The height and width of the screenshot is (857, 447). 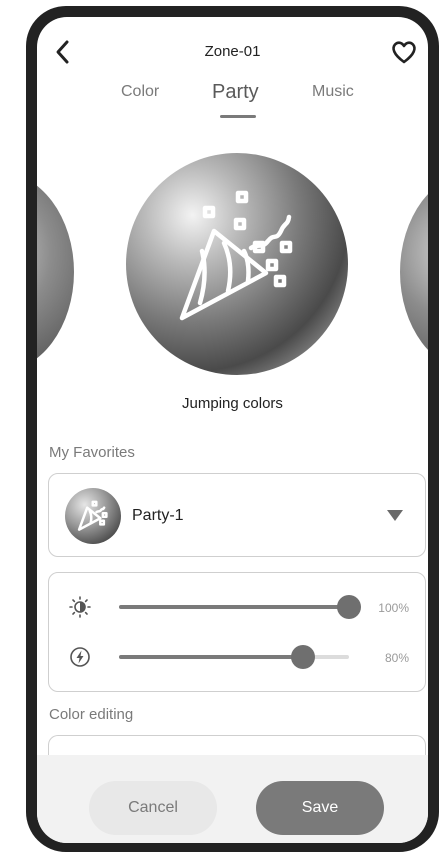 What do you see at coordinates (235, 92) in the screenshot?
I see `tab-party: Party` at bounding box center [235, 92].